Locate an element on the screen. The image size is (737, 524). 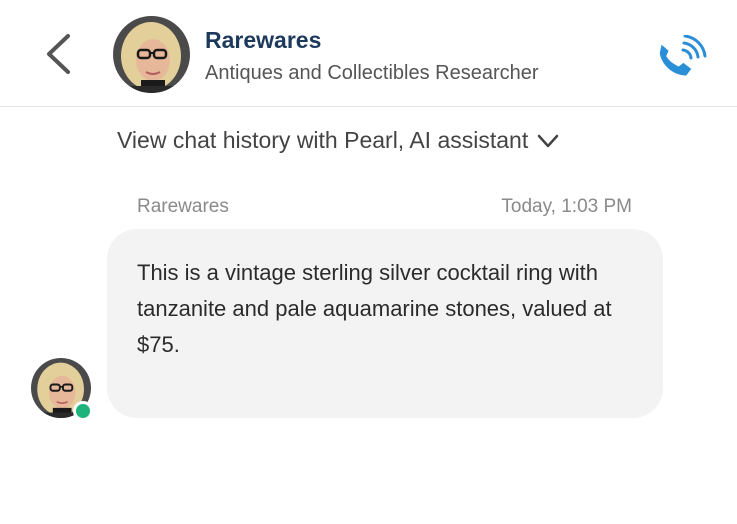
online-status-dot is located at coordinates (83, 411).